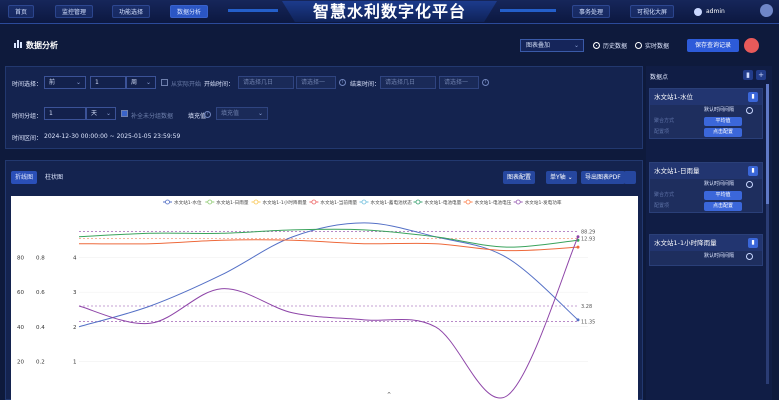 The width and height of the screenshot is (779, 400). What do you see at coordinates (108, 82) in the screenshot?
I see `time-num-input: 1` at bounding box center [108, 82].